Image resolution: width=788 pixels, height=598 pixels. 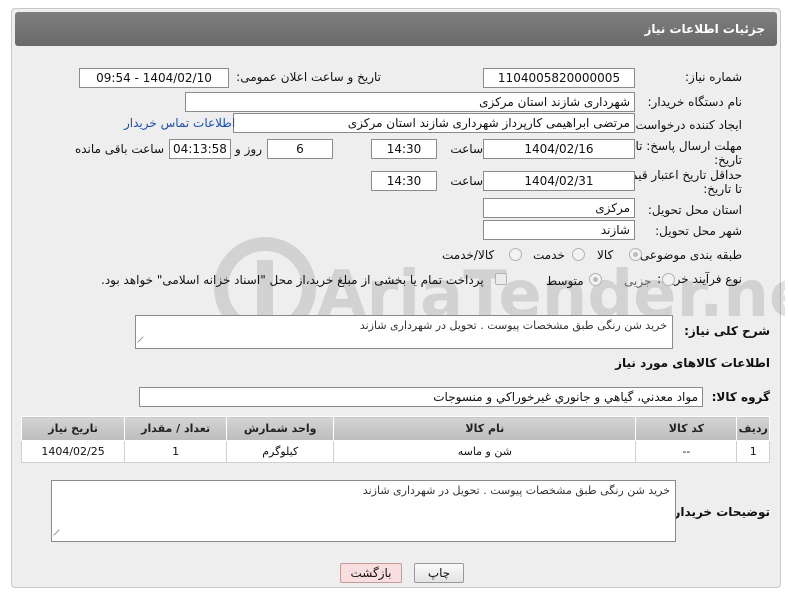 What do you see at coordinates (200, 149) in the screenshot?
I see `remaining-time-field: 04:13:58` at bounding box center [200, 149].